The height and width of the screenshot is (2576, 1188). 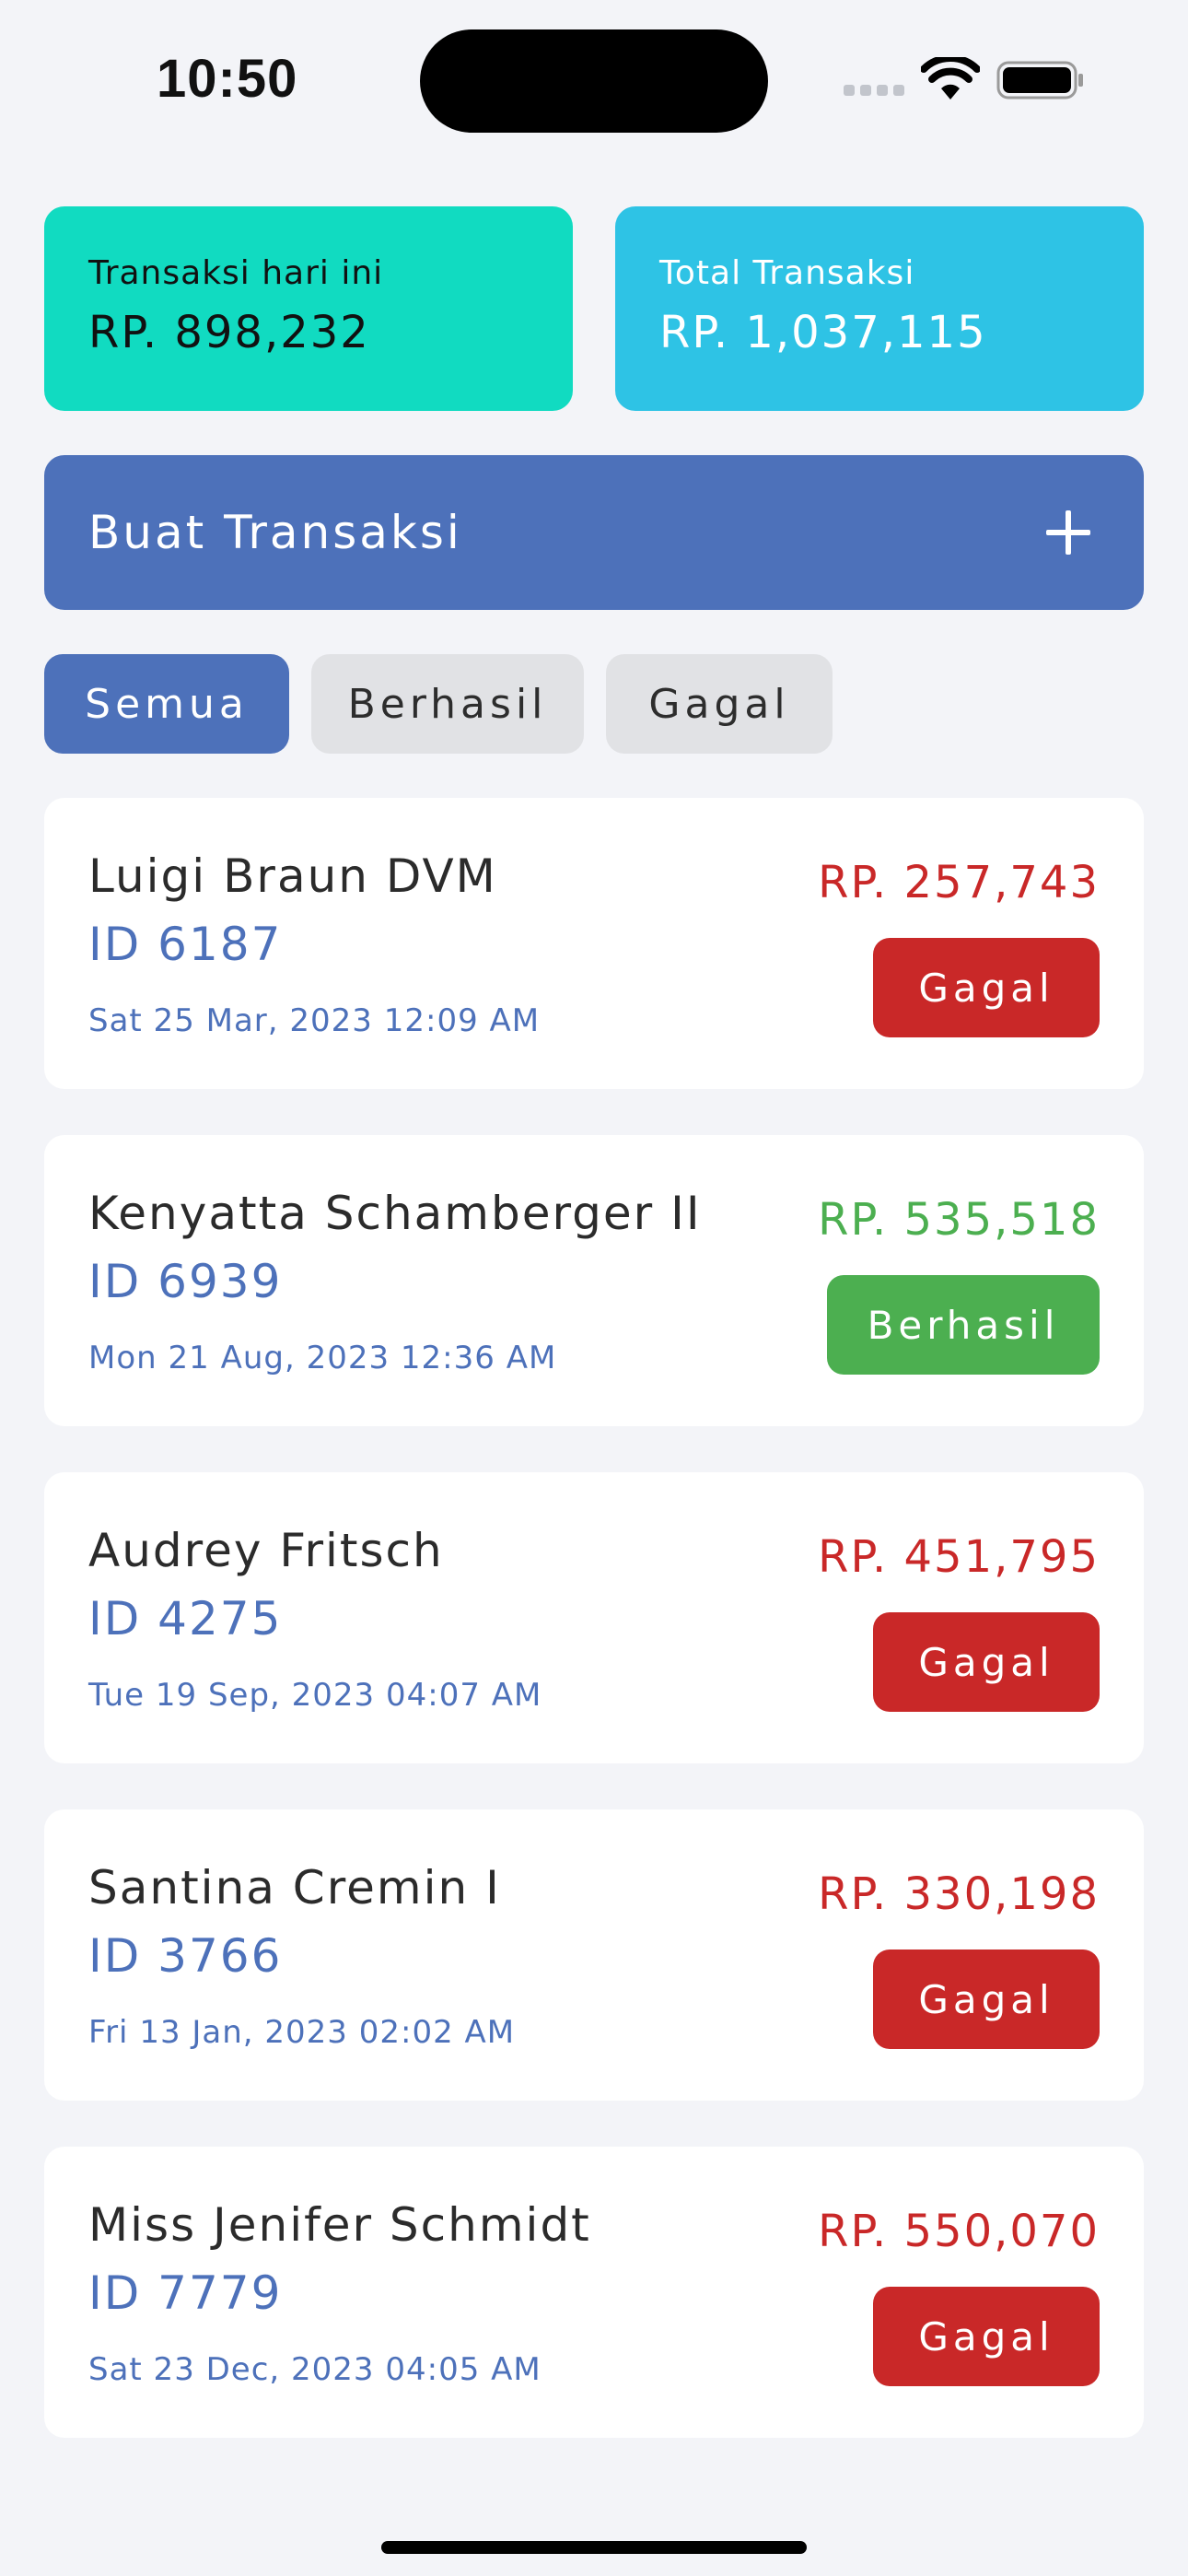 What do you see at coordinates (959, 1557) in the screenshot?
I see `transaction-amount: RP. 451,795` at bounding box center [959, 1557].